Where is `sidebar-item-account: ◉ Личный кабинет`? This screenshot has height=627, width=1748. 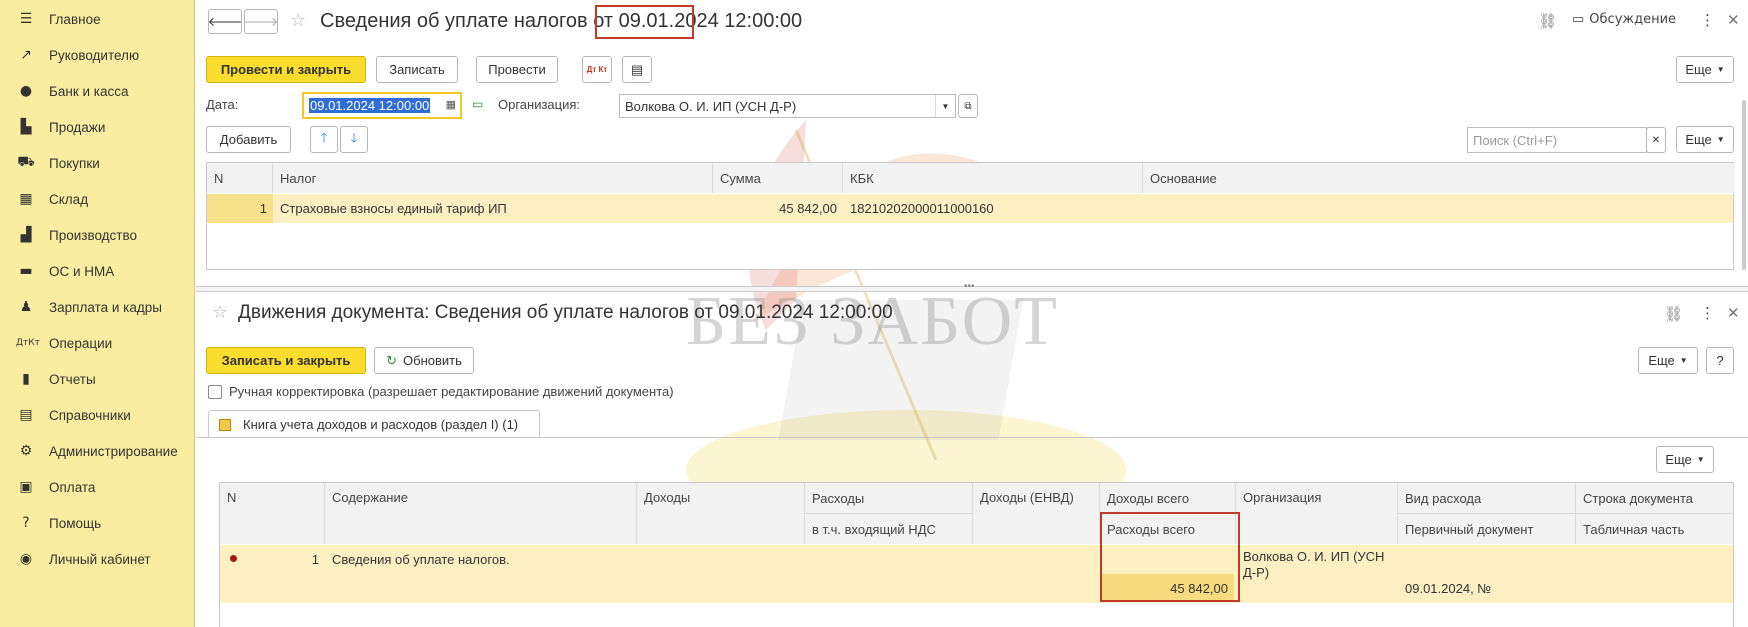 sidebar-item-account: ◉ Личный кабинет is located at coordinates (97, 559).